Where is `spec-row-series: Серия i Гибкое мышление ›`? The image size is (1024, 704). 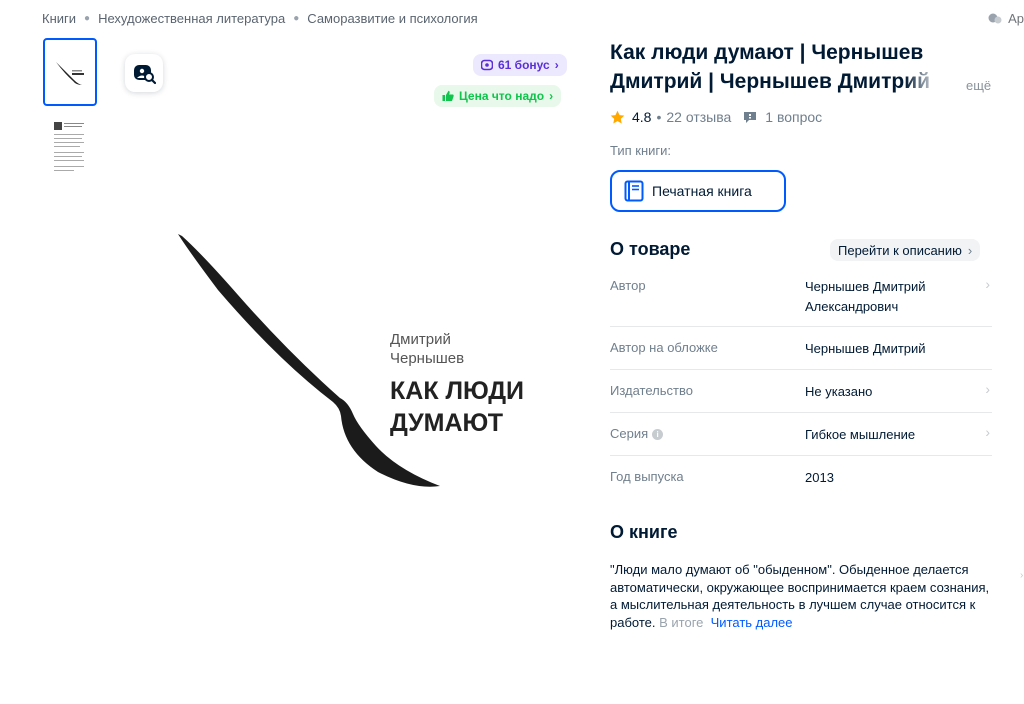
spec-row-series: Серия i Гибкое мышление › is located at coordinates (801, 434).